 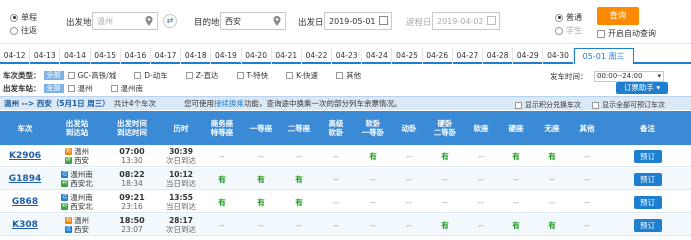 I want to click on date-tab: 04-23, so click(x=347, y=56).